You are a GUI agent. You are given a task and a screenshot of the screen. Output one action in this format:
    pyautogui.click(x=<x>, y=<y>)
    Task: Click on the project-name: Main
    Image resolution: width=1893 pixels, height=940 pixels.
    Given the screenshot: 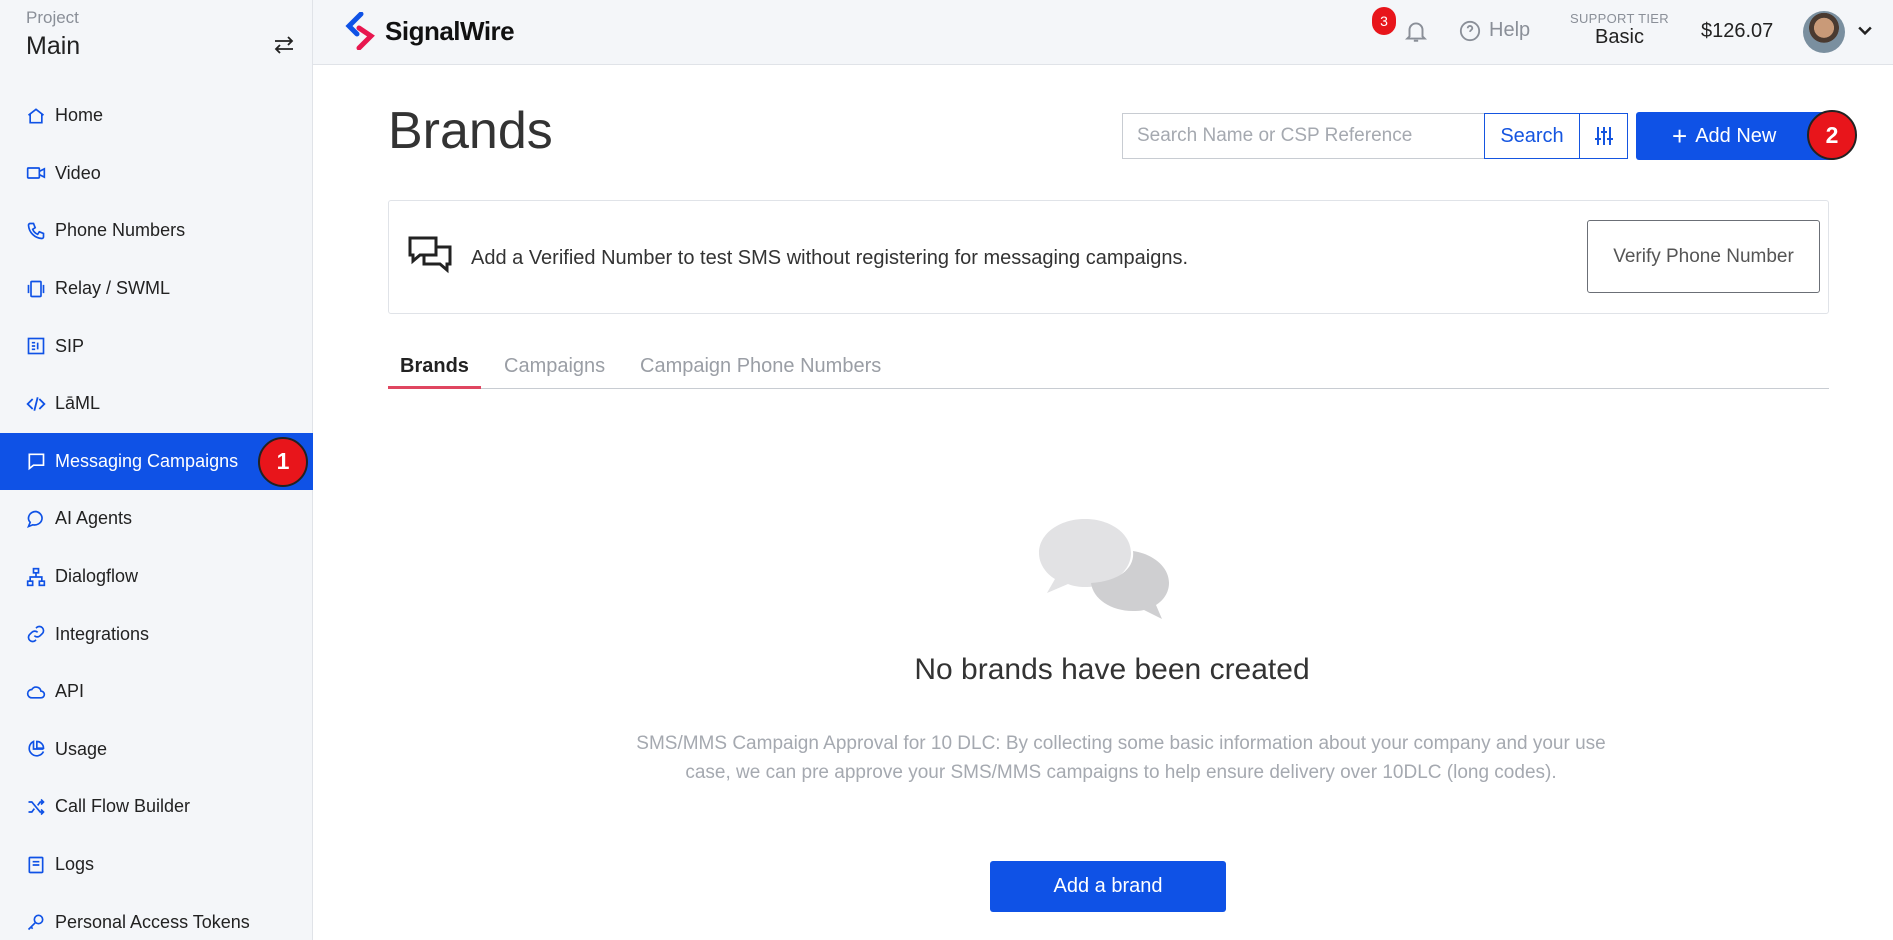 What is the action you would take?
    pyautogui.click(x=53, y=46)
    